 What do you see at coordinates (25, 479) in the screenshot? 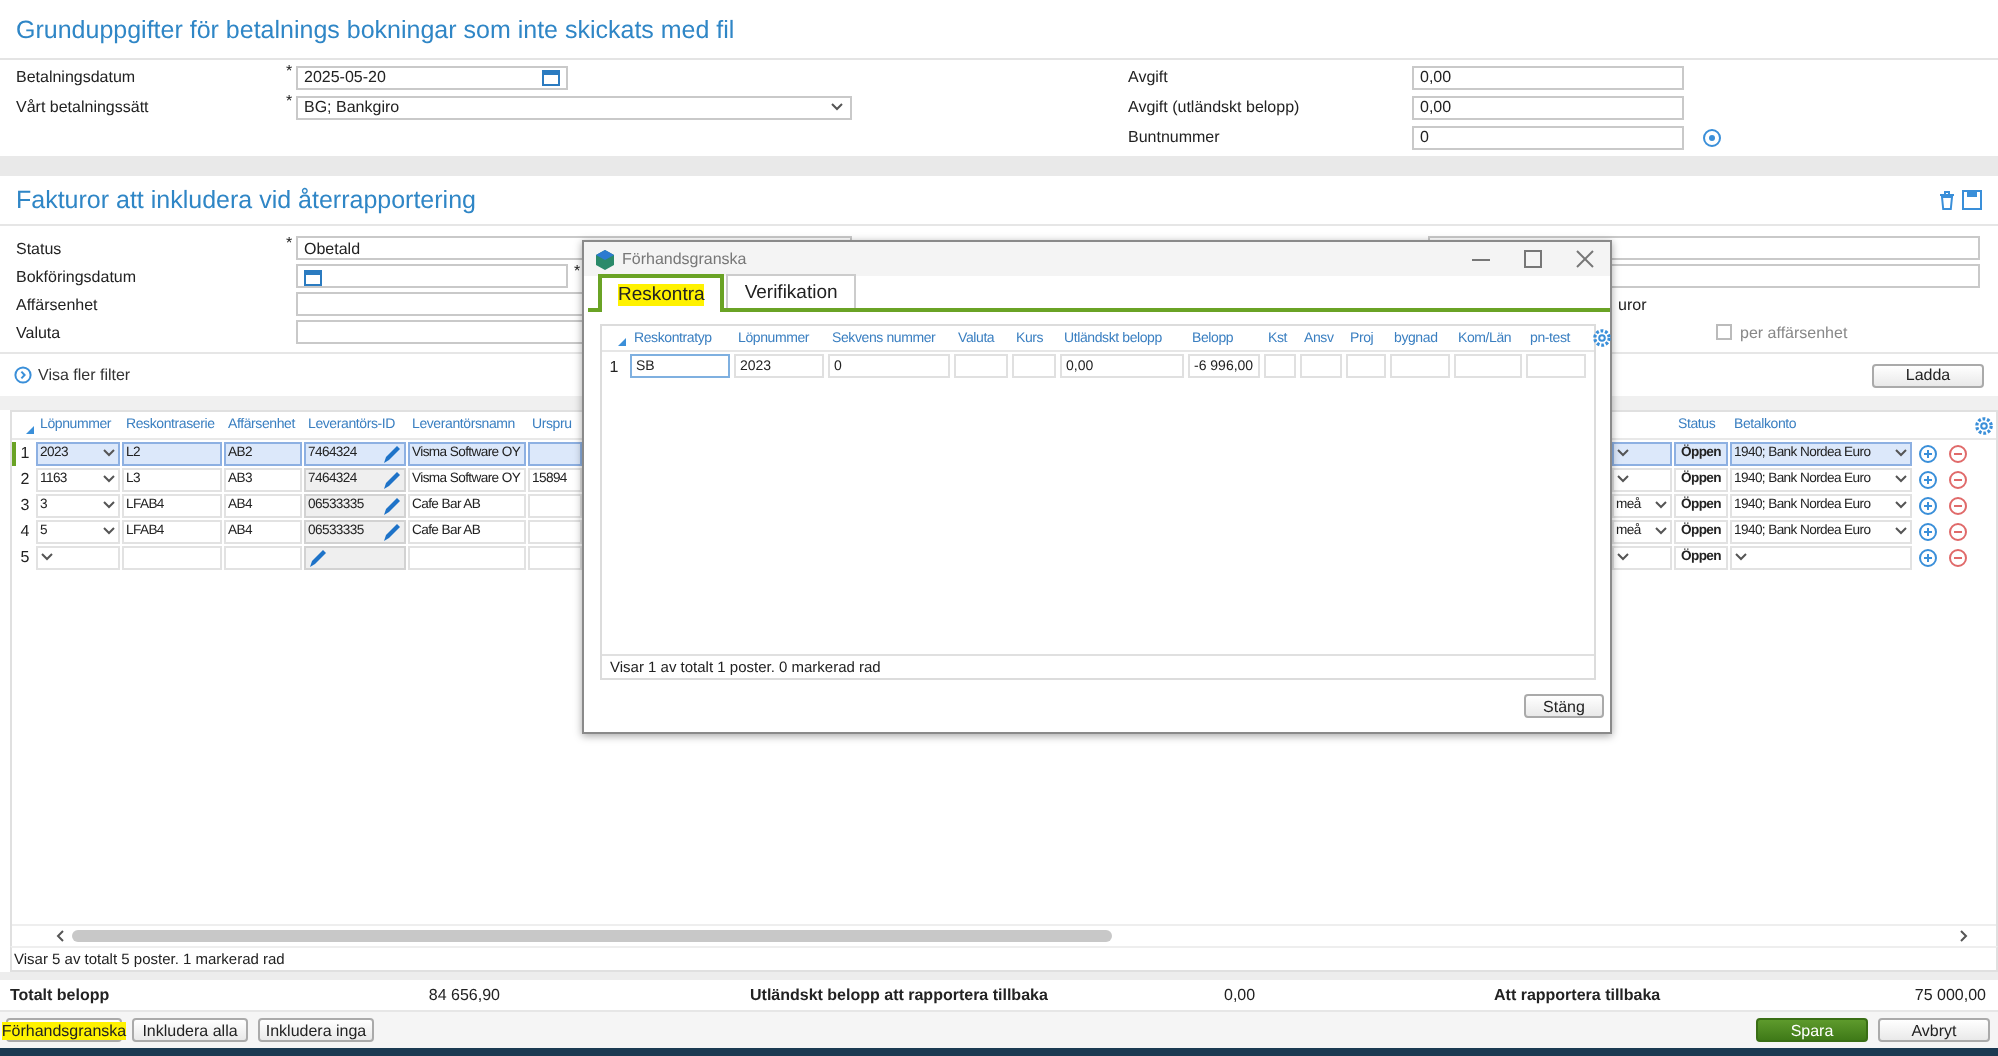
I see `row-number: 2` at bounding box center [25, 479].